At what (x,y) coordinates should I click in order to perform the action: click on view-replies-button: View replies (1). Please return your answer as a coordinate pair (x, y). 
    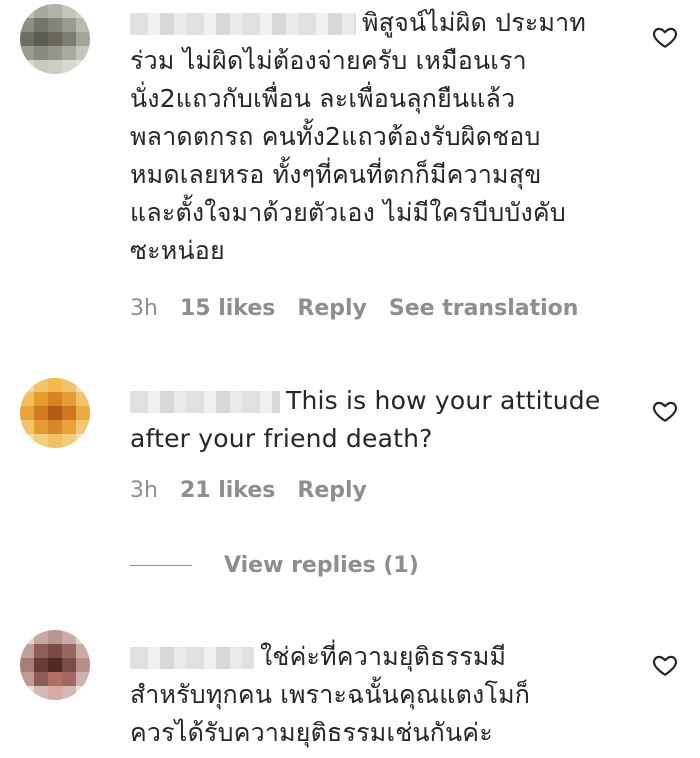
    Looking at the image, I should click on (321, 565).